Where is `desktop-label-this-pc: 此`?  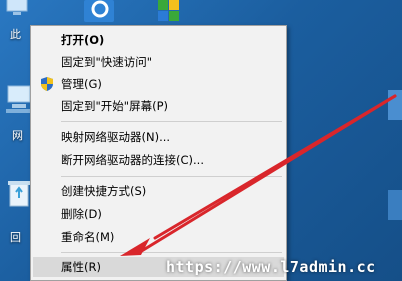 desktop-label-this-pc: 此 is located at coordinates (15, 34).